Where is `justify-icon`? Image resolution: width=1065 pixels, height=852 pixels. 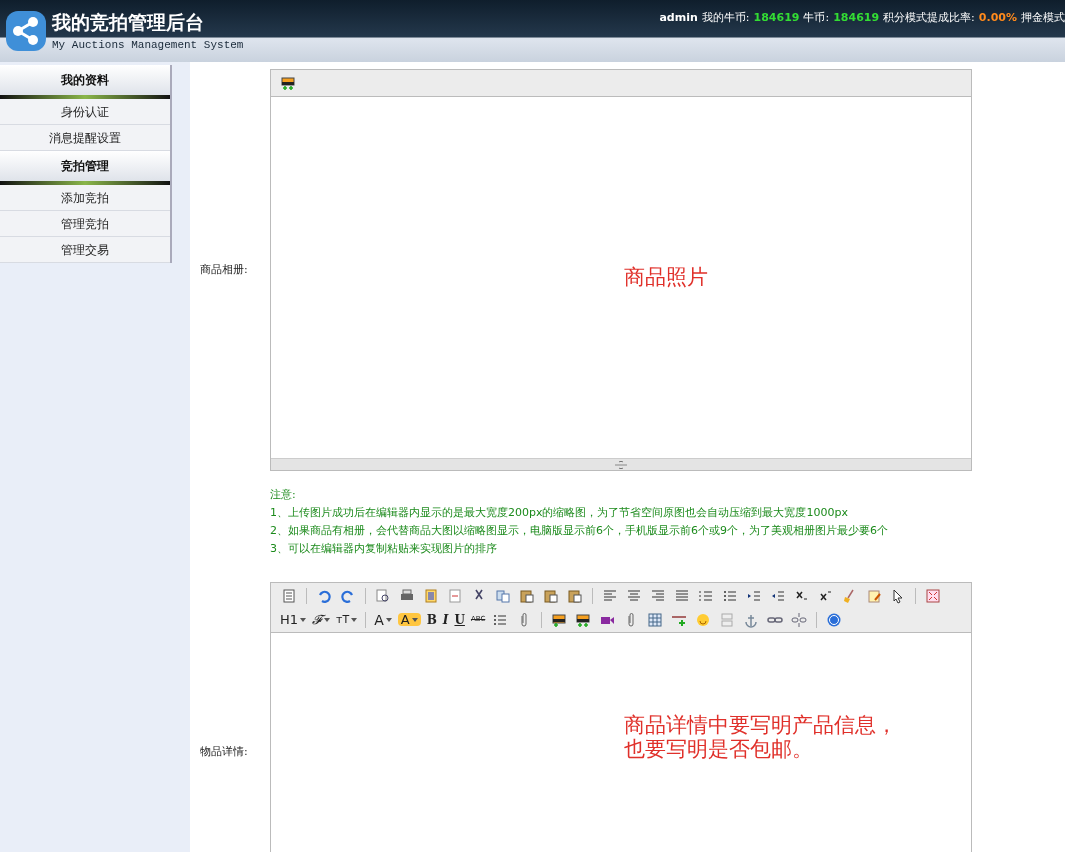 justify-icon is located at coordinates (682, 595).